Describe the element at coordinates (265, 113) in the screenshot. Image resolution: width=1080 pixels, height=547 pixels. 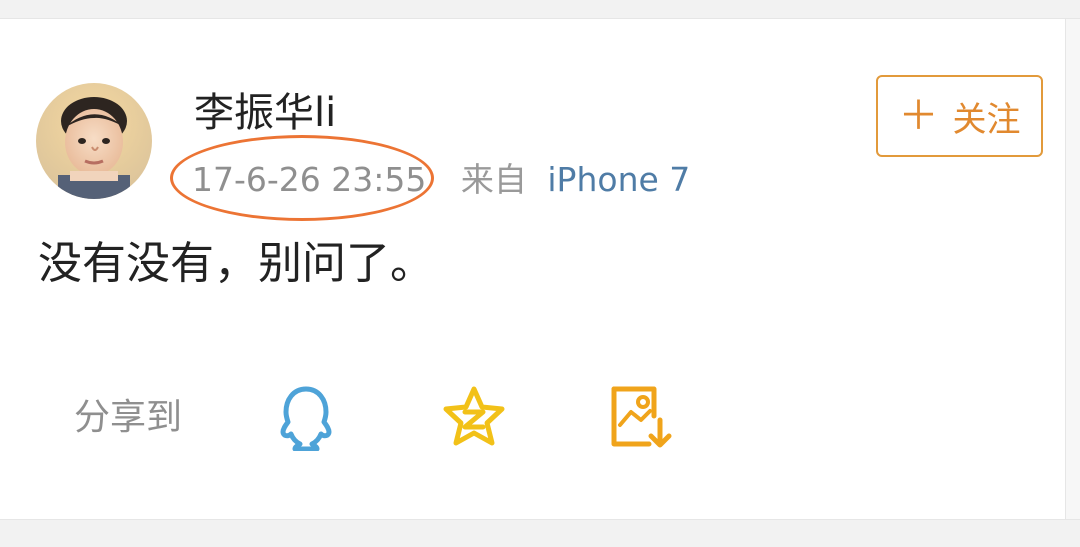
I see `username: 李振华li` at that location.